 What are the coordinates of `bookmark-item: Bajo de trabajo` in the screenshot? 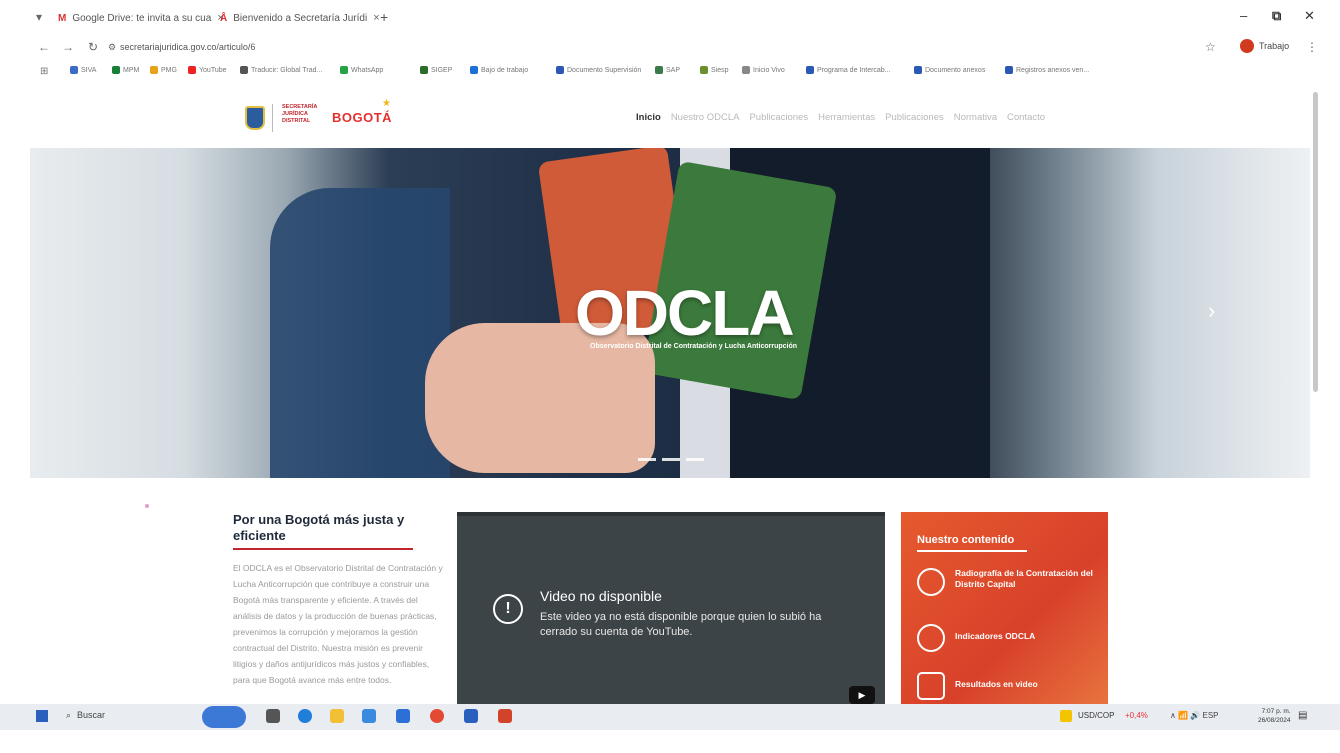 It's located at (499, 70).